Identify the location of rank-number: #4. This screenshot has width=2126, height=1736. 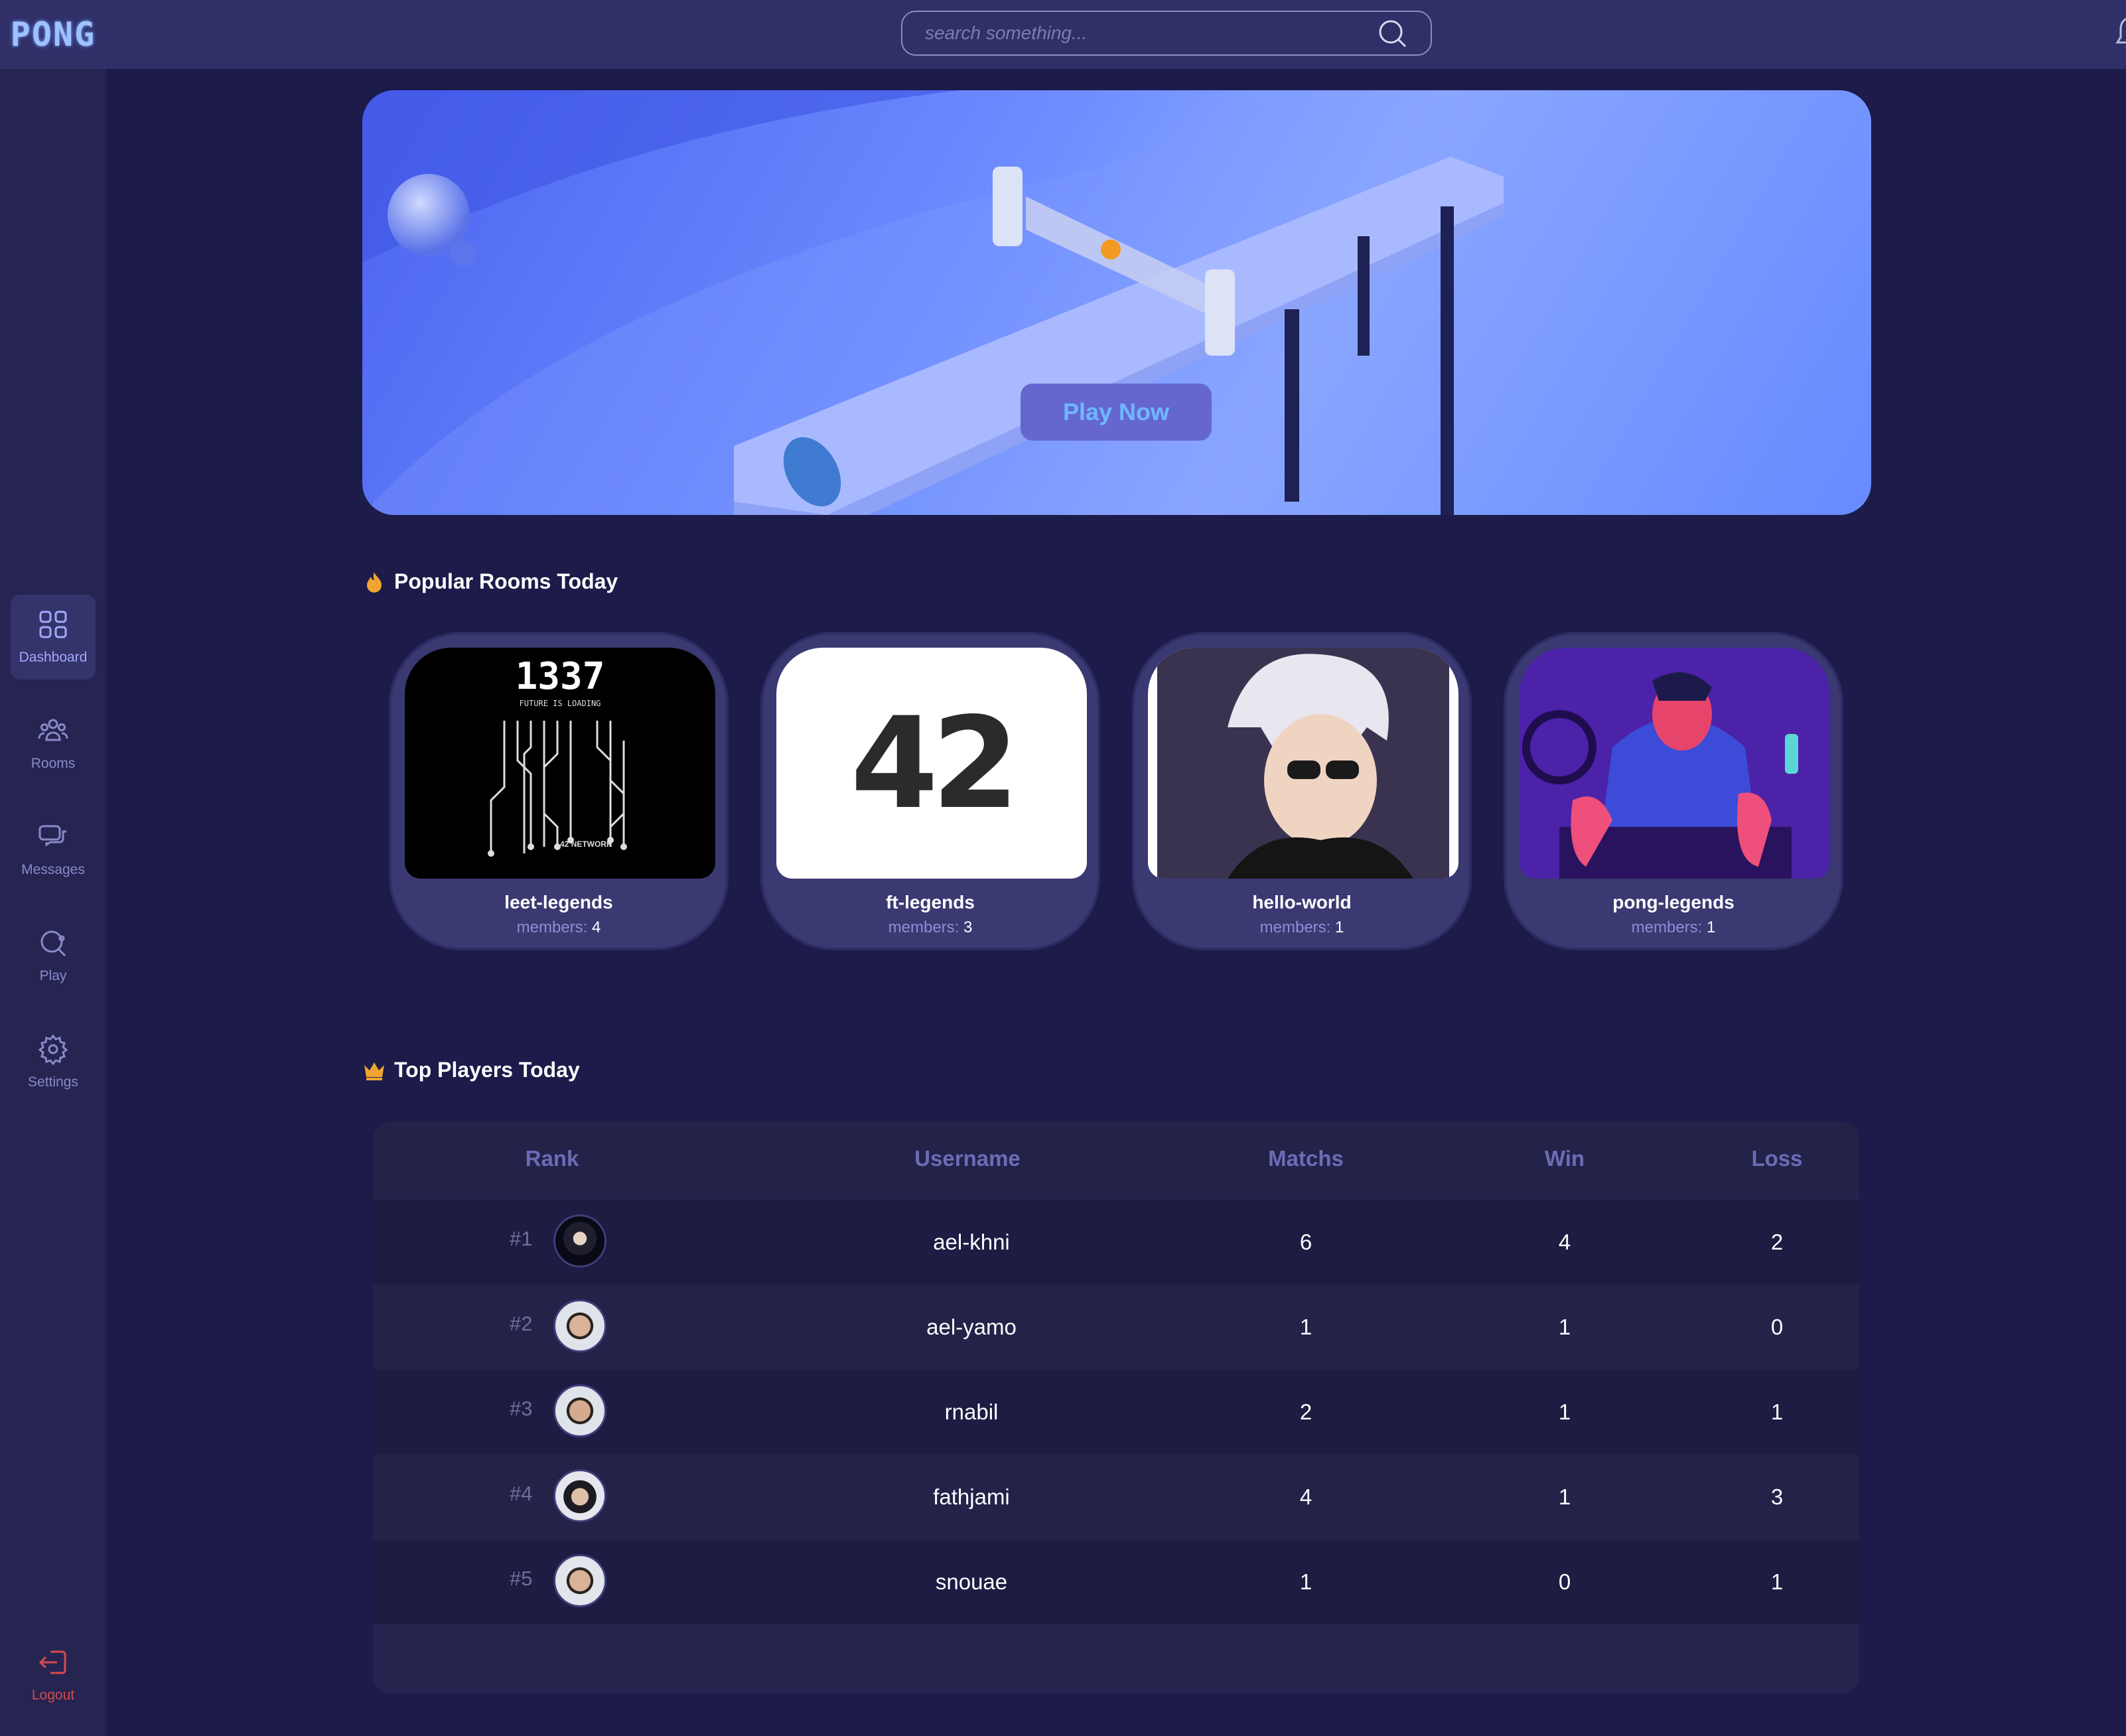
(521, 1494).